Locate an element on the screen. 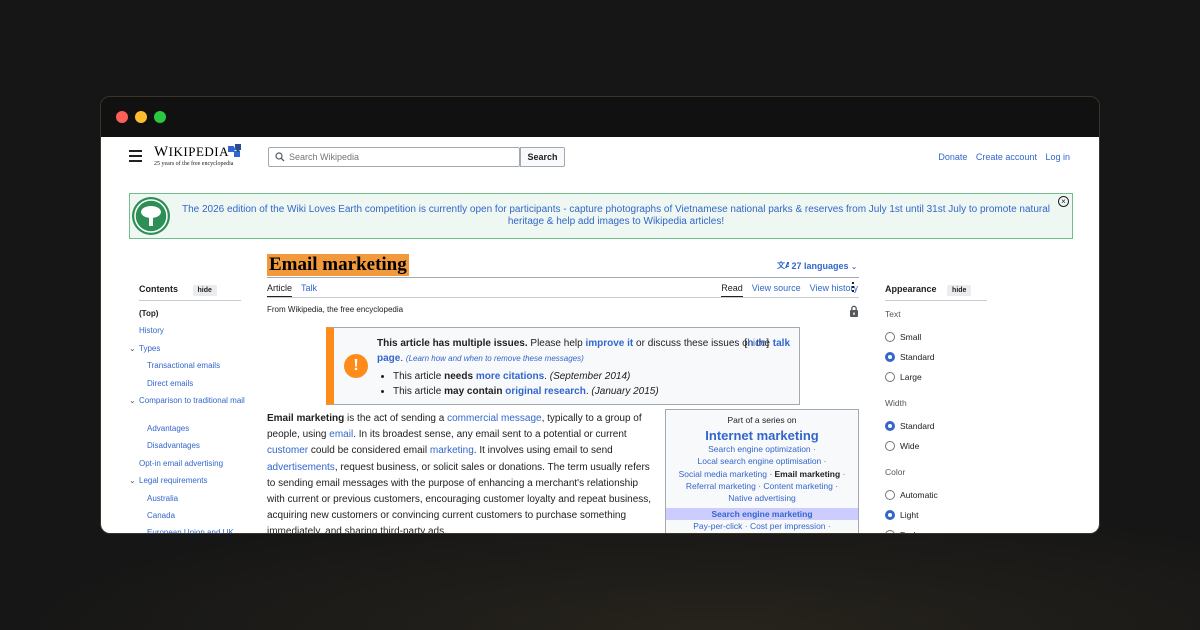  close-window-button is located at coordinates (122, 117).